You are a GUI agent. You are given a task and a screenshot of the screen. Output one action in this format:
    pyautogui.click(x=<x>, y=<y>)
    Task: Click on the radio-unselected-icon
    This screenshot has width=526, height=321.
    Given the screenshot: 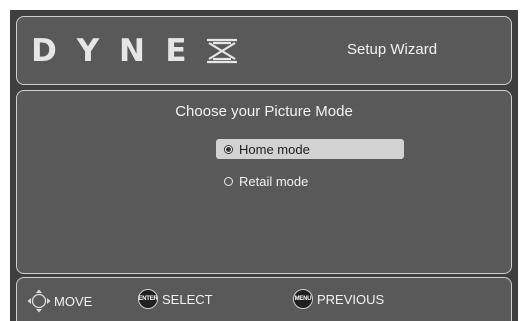 What is the action you would take?
    pyautogui.click(x=228, y=181)
    